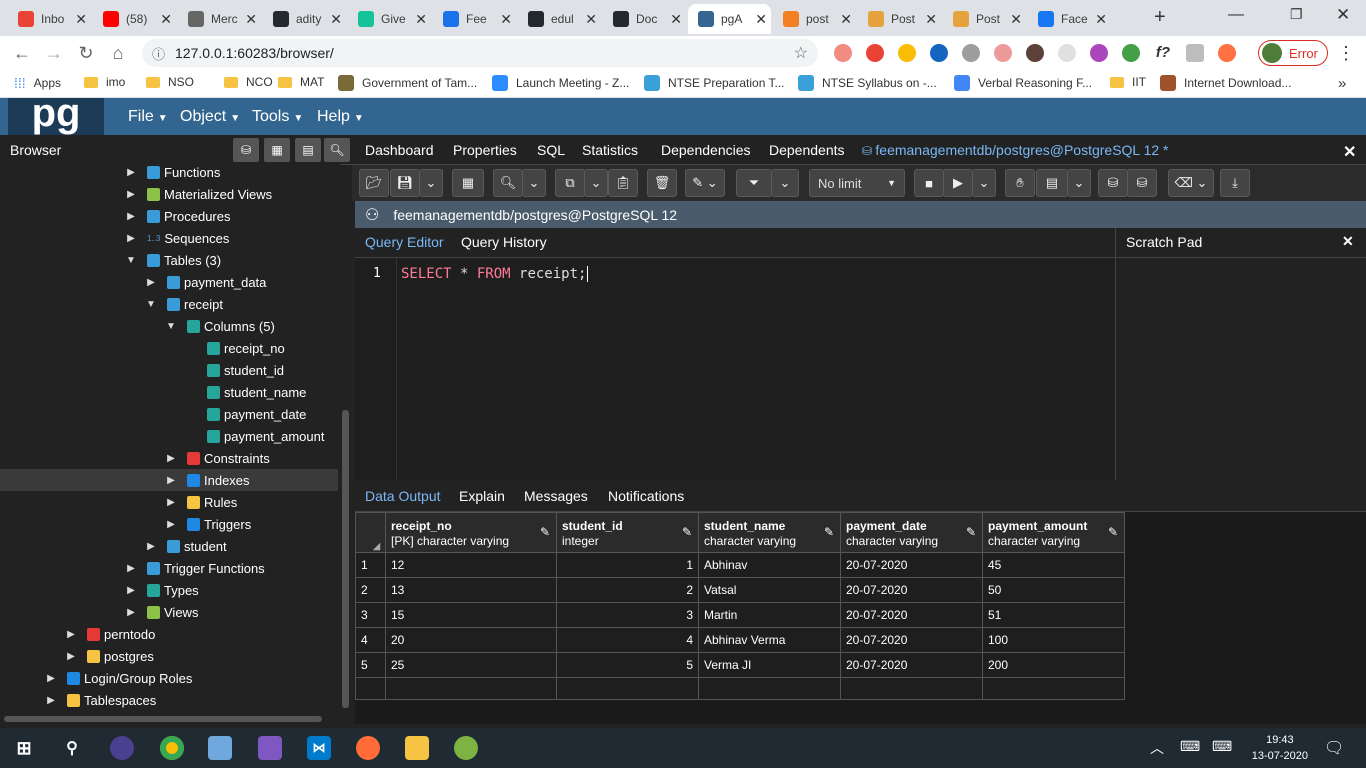 The width and height of the screenshot is (1366, 768). I want to click on tree-node: ▶ Views, so click(162, 612).